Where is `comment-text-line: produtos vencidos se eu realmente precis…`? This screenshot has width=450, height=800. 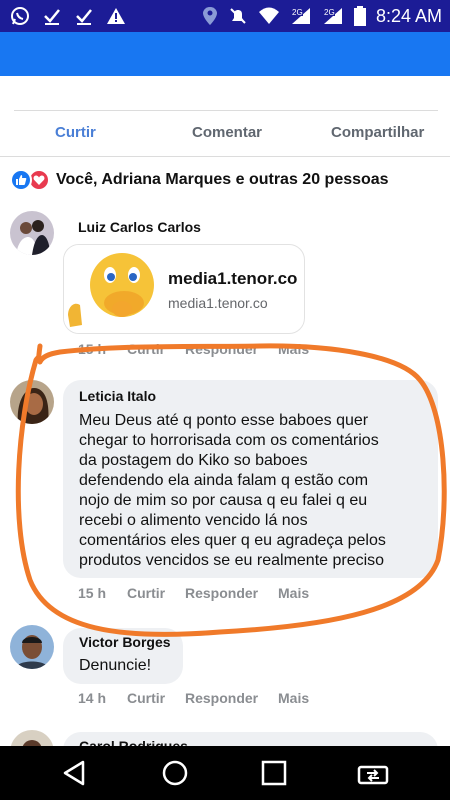
comment-text-line: produtos vencidos se eu realmente precis… is located at coordinates (232, 560).